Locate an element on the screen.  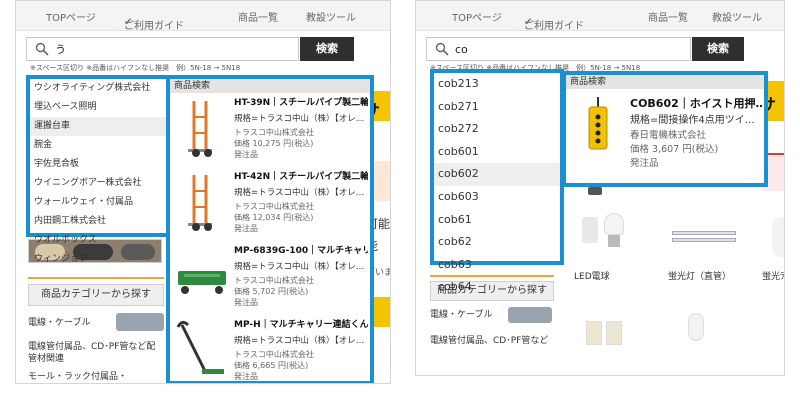
fluorescent-tube-image is located at coordinates (704, 237).